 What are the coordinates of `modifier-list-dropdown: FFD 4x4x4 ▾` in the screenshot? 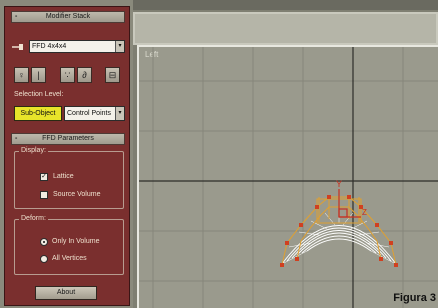 It's located at (77, 46).